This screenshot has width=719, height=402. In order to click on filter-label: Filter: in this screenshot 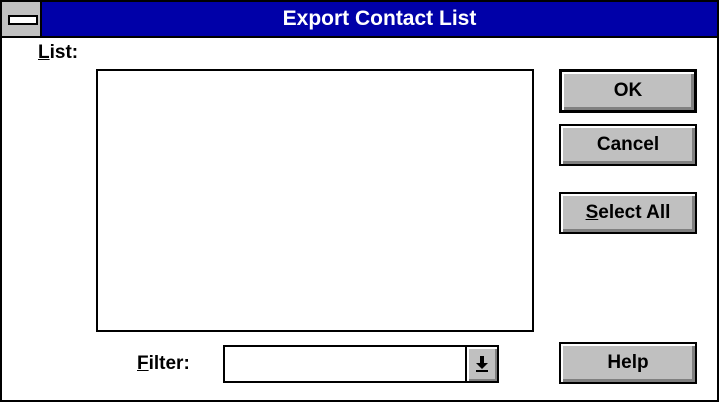, I will do `click(163, 364)`.